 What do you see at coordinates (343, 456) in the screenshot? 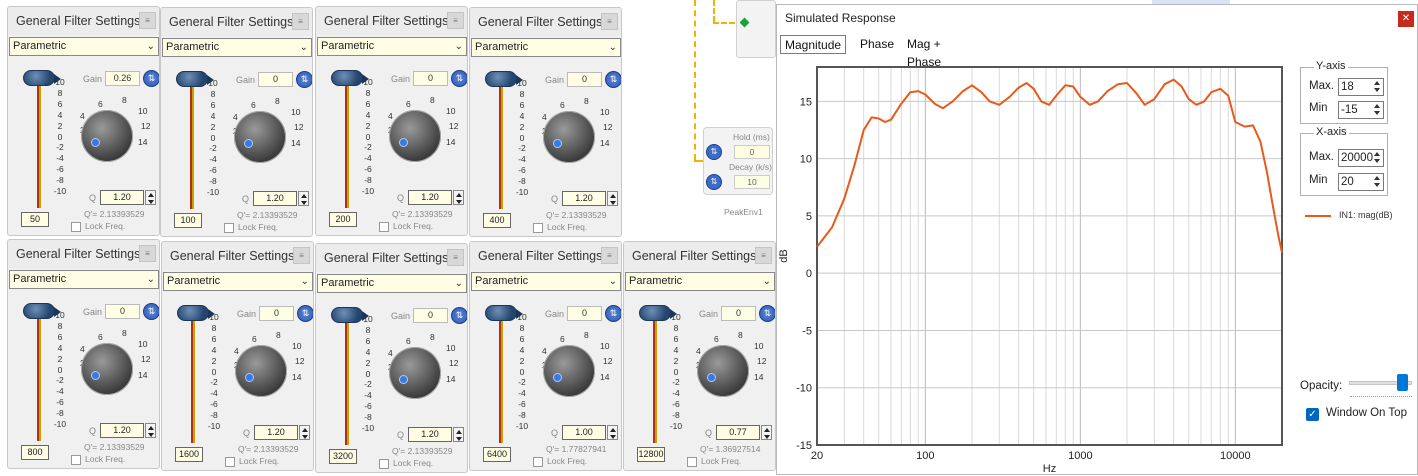
I see `frequency-field: 3200` at bounding box center [343, 456].